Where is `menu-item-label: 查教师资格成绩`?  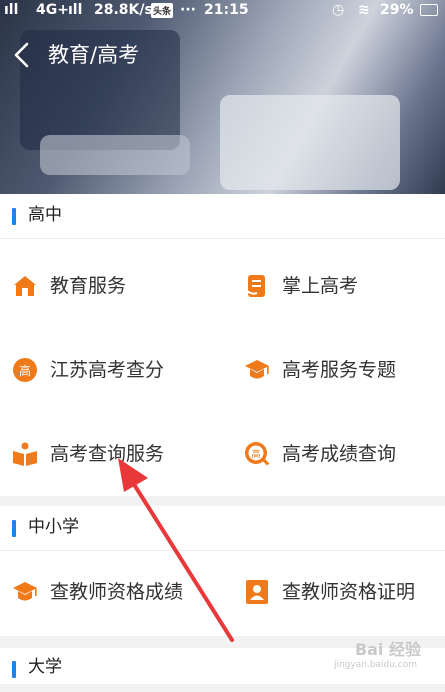
menu-item-label: 查教师资格成绩 is located at coordinates (117, 592).